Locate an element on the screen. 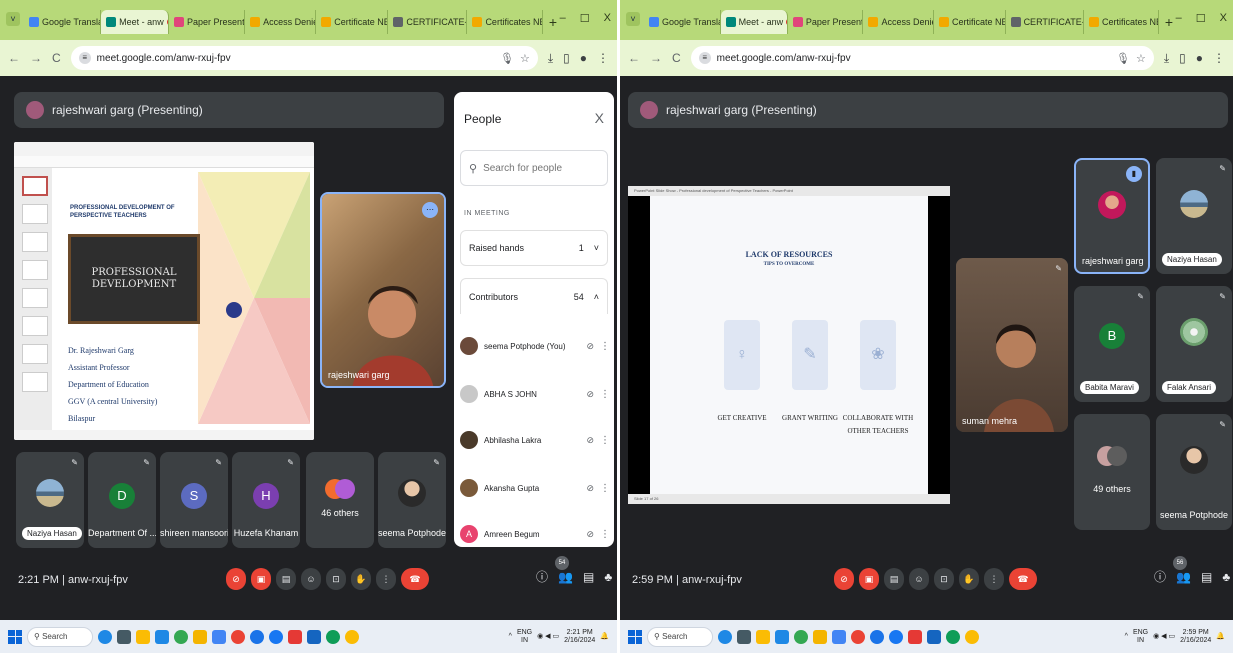 This screenshot has width=1233, height=653. forward-icon: → is located at coordinates (36, 58).